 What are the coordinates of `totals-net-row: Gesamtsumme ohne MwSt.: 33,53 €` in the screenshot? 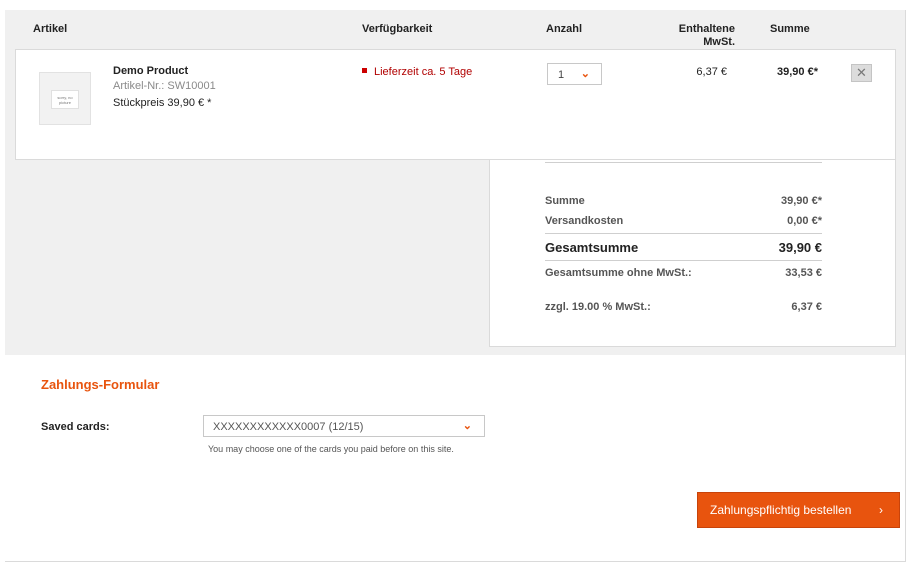 It's located at (683, 273).